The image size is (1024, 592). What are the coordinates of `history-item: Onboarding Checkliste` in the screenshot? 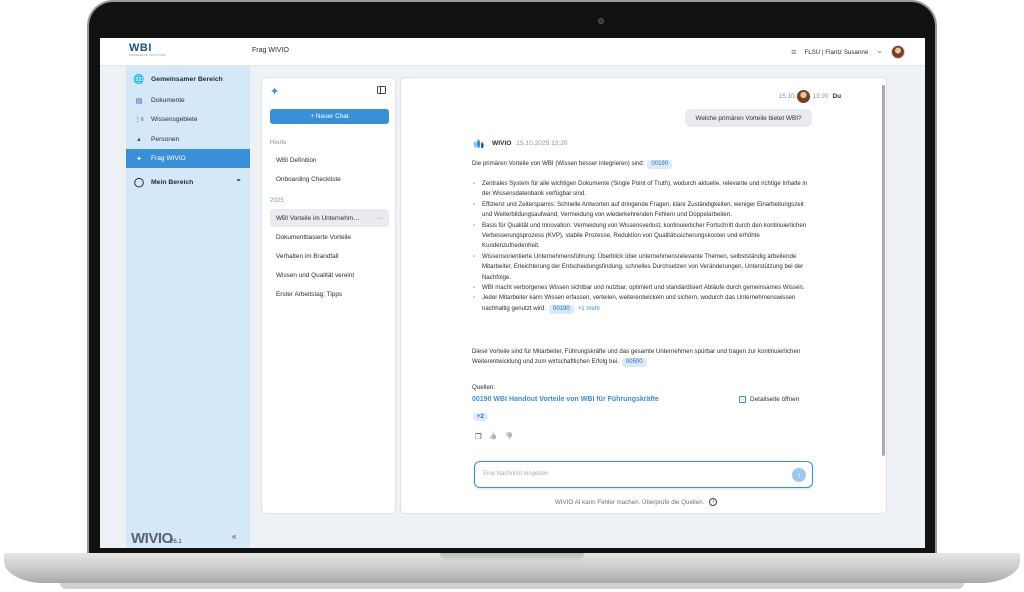 It's located at (329, 179).